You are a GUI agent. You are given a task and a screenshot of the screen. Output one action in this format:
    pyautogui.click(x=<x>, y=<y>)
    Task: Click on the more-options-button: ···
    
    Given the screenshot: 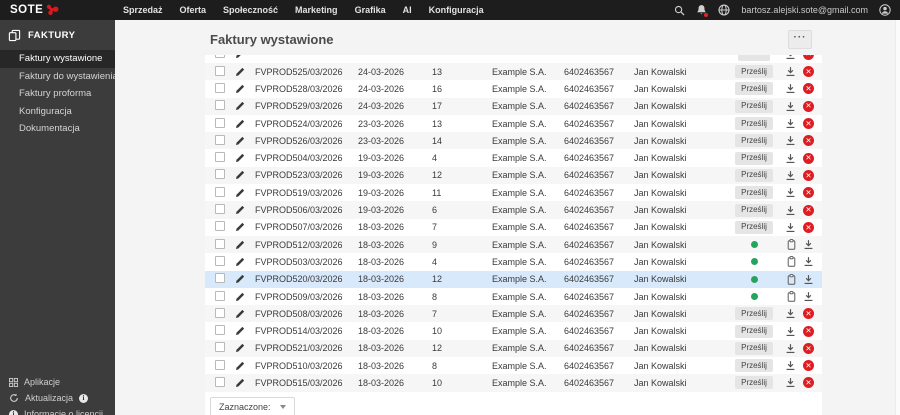 What is the action you would take?
    pyautogui.click(x=800, y=39)
    